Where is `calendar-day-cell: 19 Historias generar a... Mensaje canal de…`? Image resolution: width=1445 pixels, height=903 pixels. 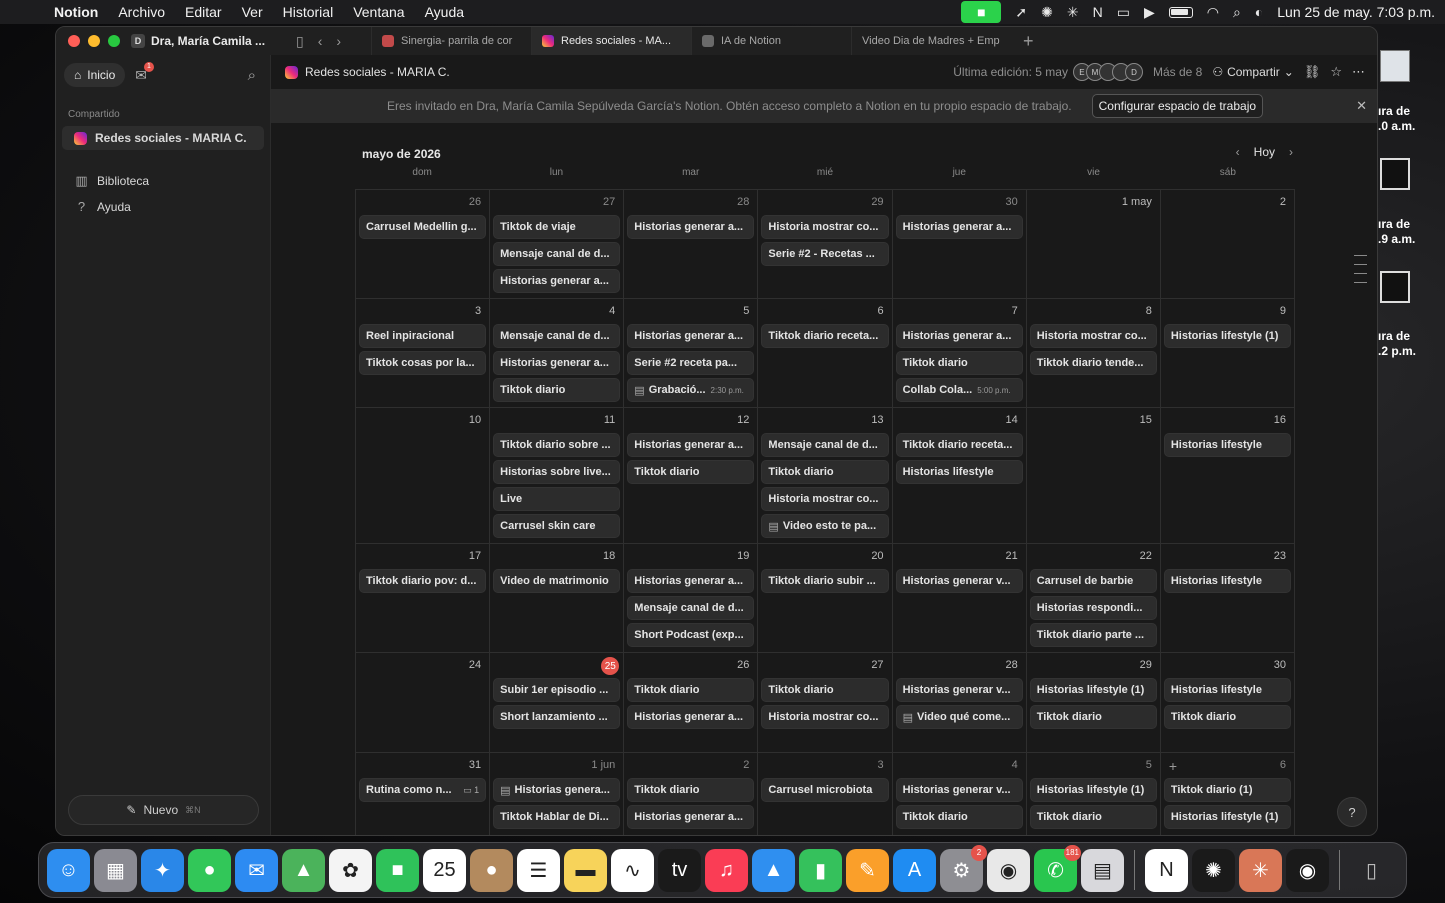
calendar-day-cell: 19 Historias generar a... Mensaje canal de… is located at coordinates (691, 598).